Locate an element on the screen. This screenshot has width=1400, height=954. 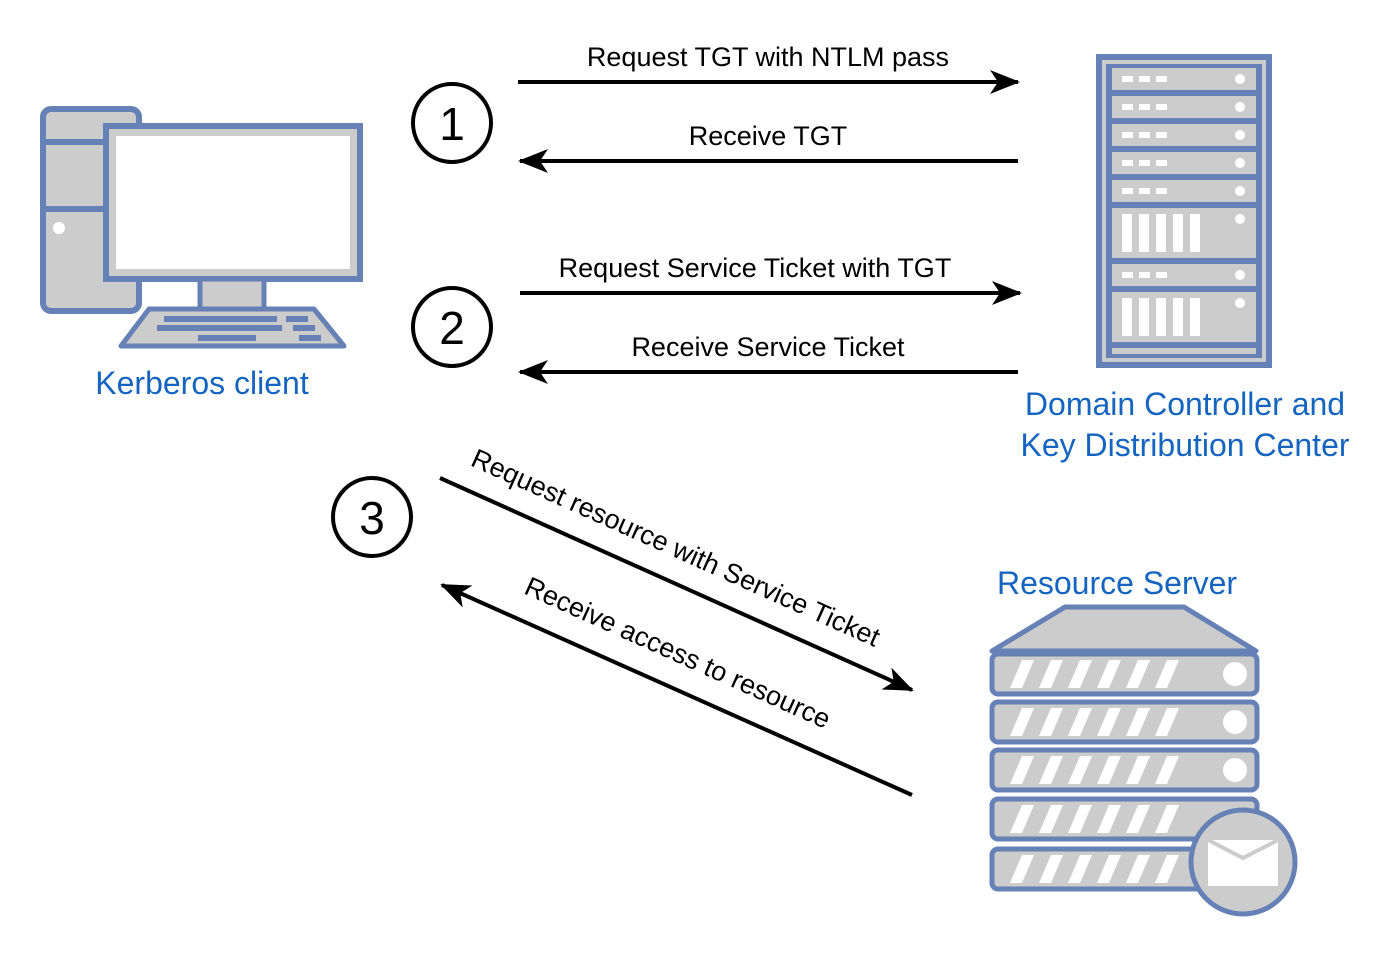
mail-server-icon is located at coordinates (1143, 760).